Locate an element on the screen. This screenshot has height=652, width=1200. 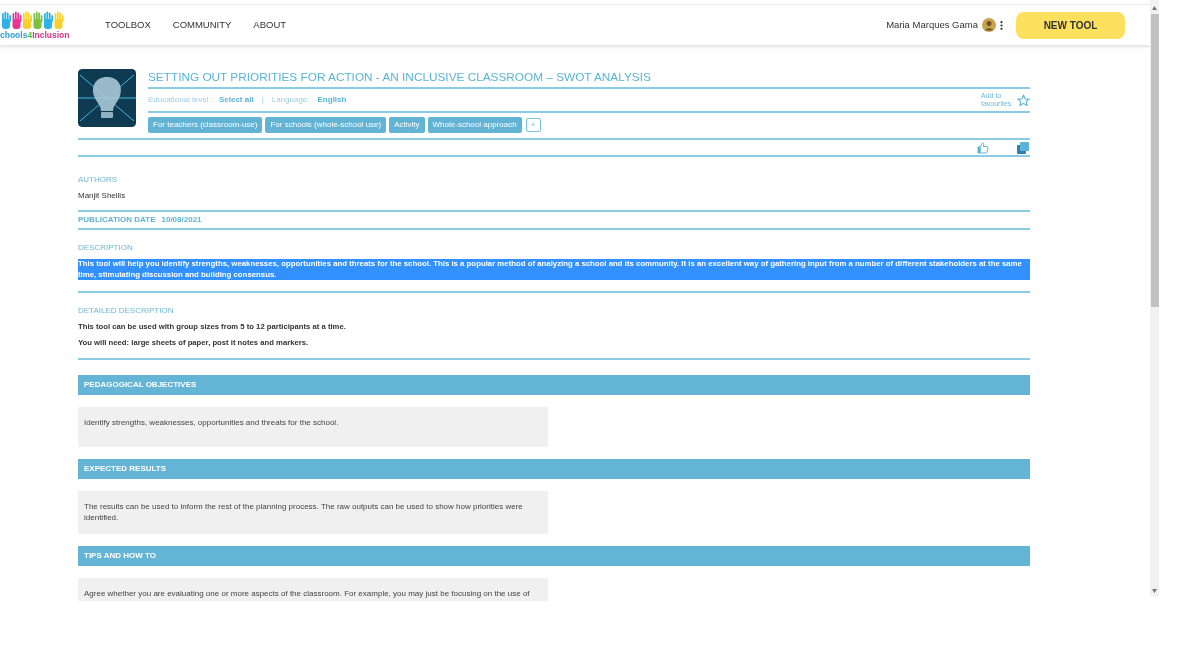
tag-chip: Whole-school approach is located at coordinates (474, 125).